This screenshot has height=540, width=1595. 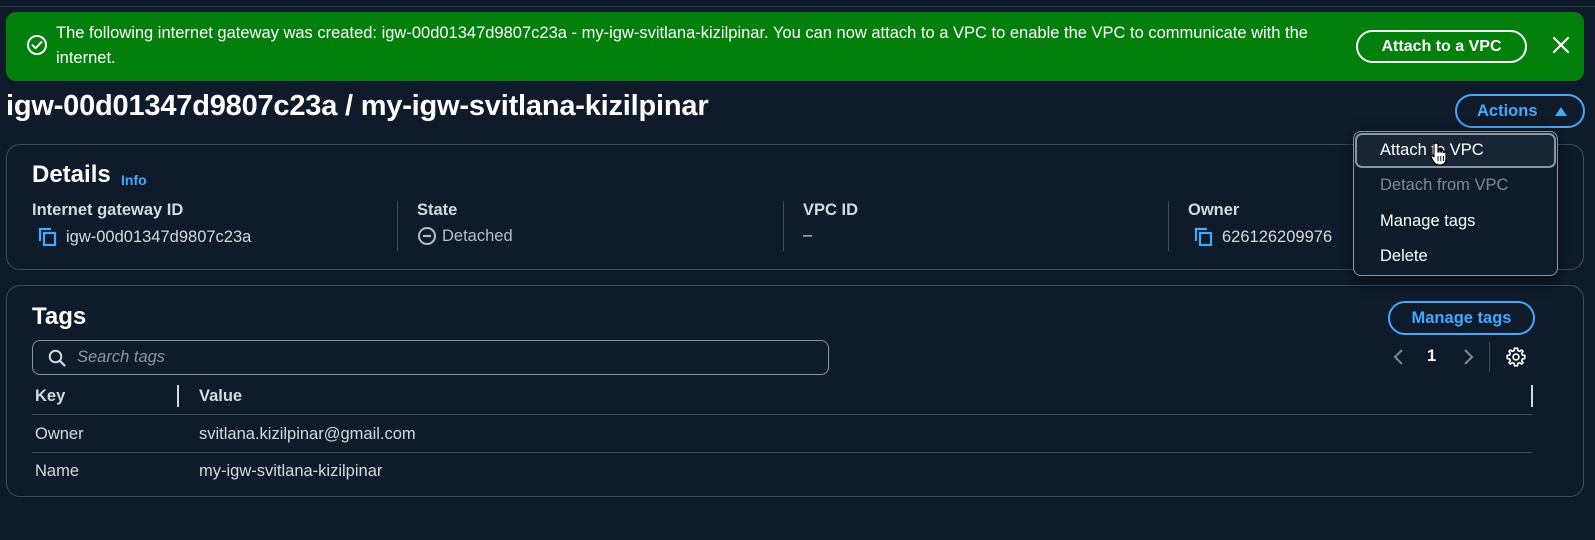 I want to click on column-header-key: Key, so click(x=50, y=396).